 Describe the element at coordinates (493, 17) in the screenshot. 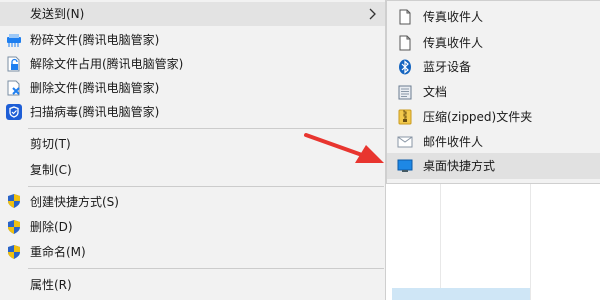

I see `submenu-item-fax-1: 传真收件人` at that location.